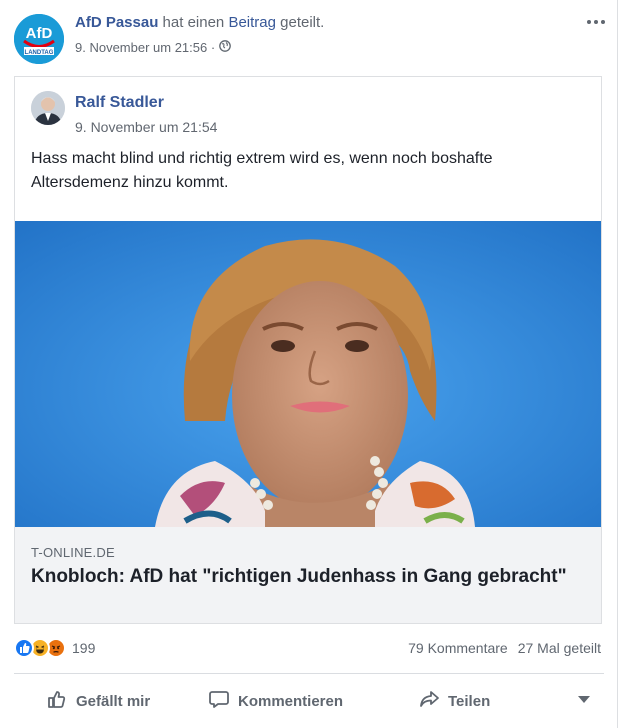 This screenshot has height=728, width=619. I want to click on share-button: Teilen, so click(454, 701).